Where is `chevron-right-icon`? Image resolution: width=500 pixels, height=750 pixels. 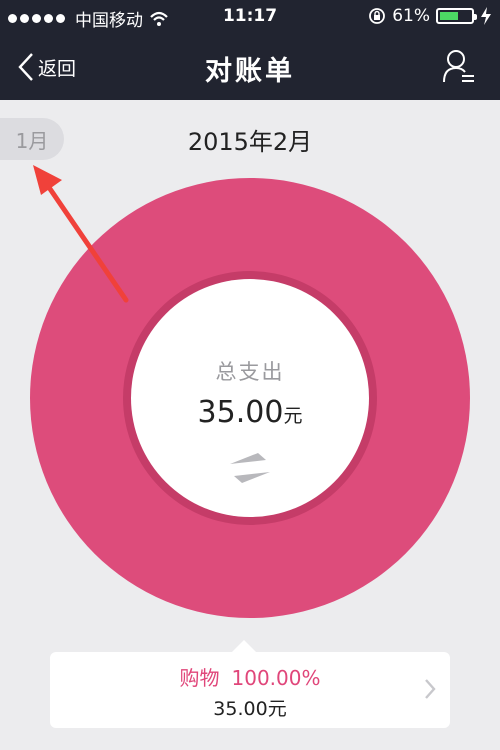 chevron-right-icon is located at coordinates (430, 689).